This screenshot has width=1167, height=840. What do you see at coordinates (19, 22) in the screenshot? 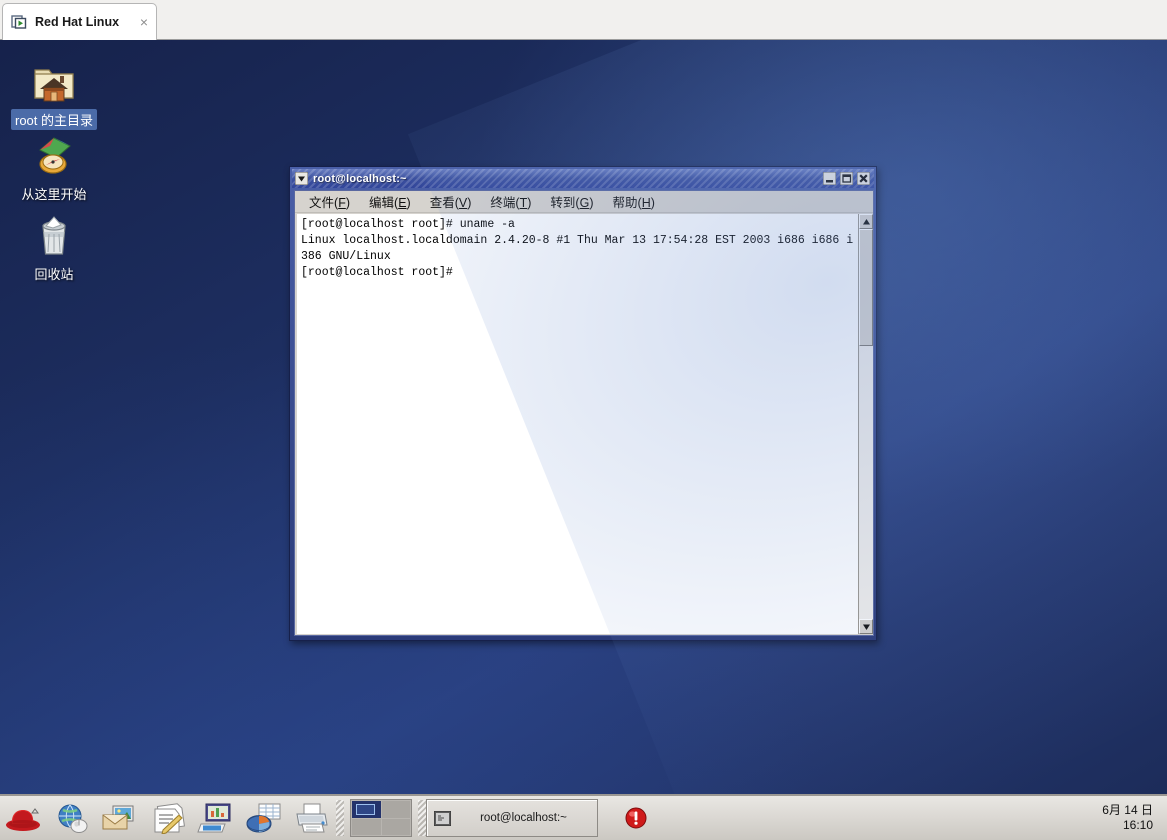
I see `vm-power-icon` at bounding box center [19, 22].